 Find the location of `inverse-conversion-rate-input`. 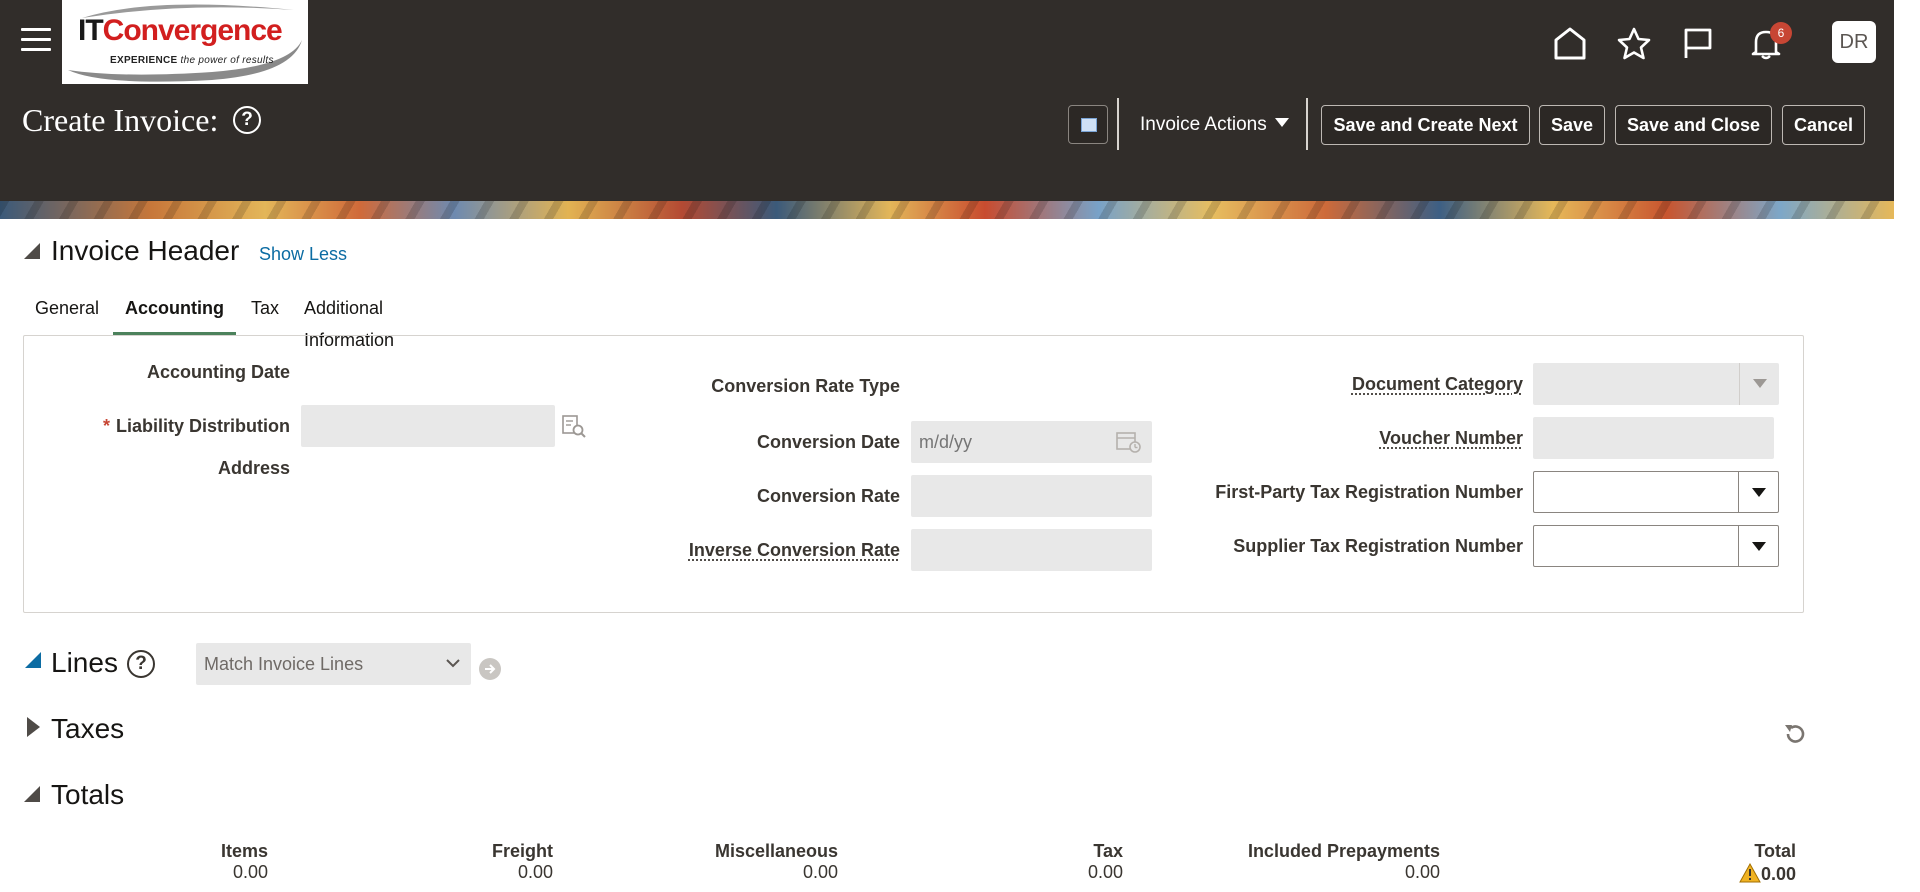

inverse-conversion-rate-input is located at coordinates (1031, 550).